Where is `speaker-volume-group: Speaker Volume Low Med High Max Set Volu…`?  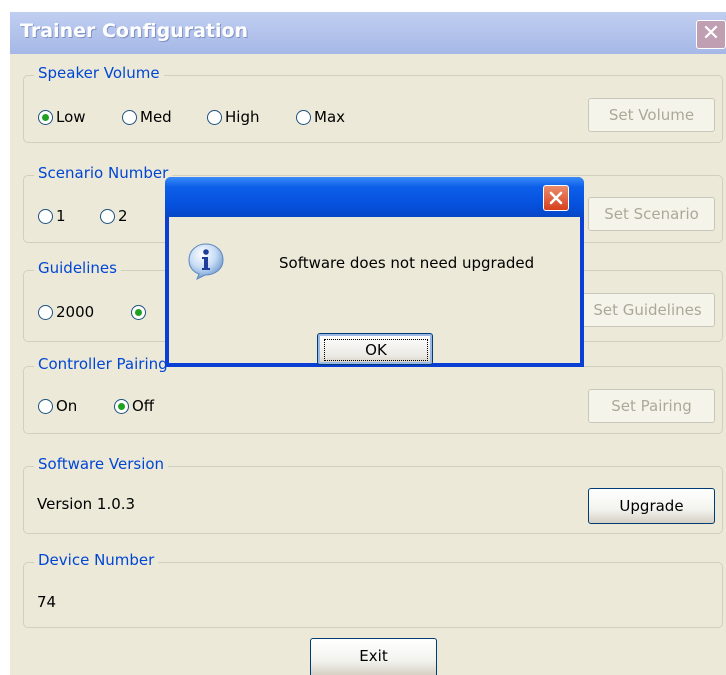 speaker-volume-group: Speaker Volume Low Med High Max Set Volu… is located at coordinates (373, 103).